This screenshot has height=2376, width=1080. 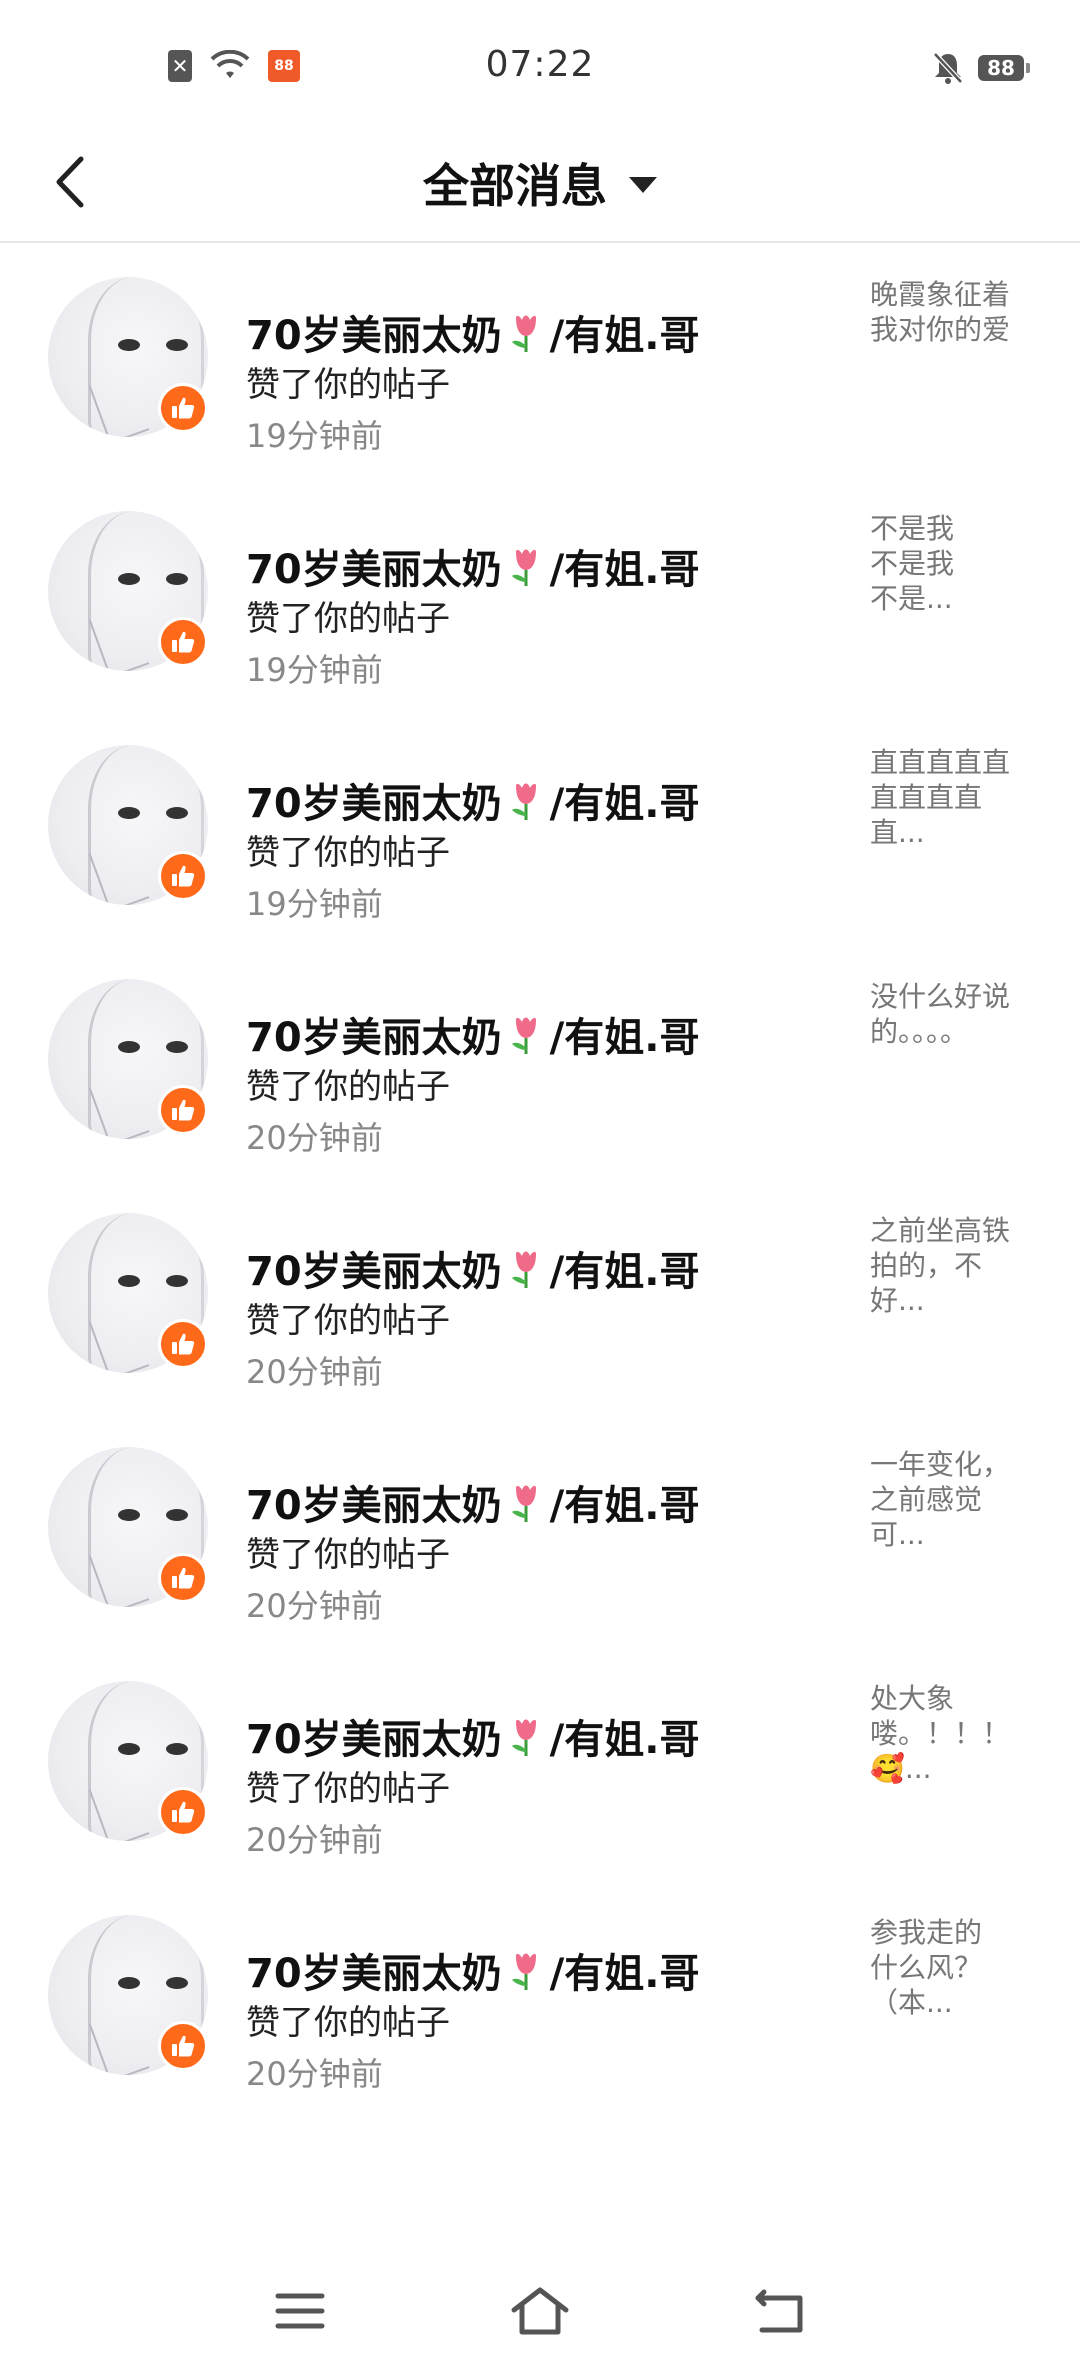 I want to click on back-icon, so click(x=779, y=2311).